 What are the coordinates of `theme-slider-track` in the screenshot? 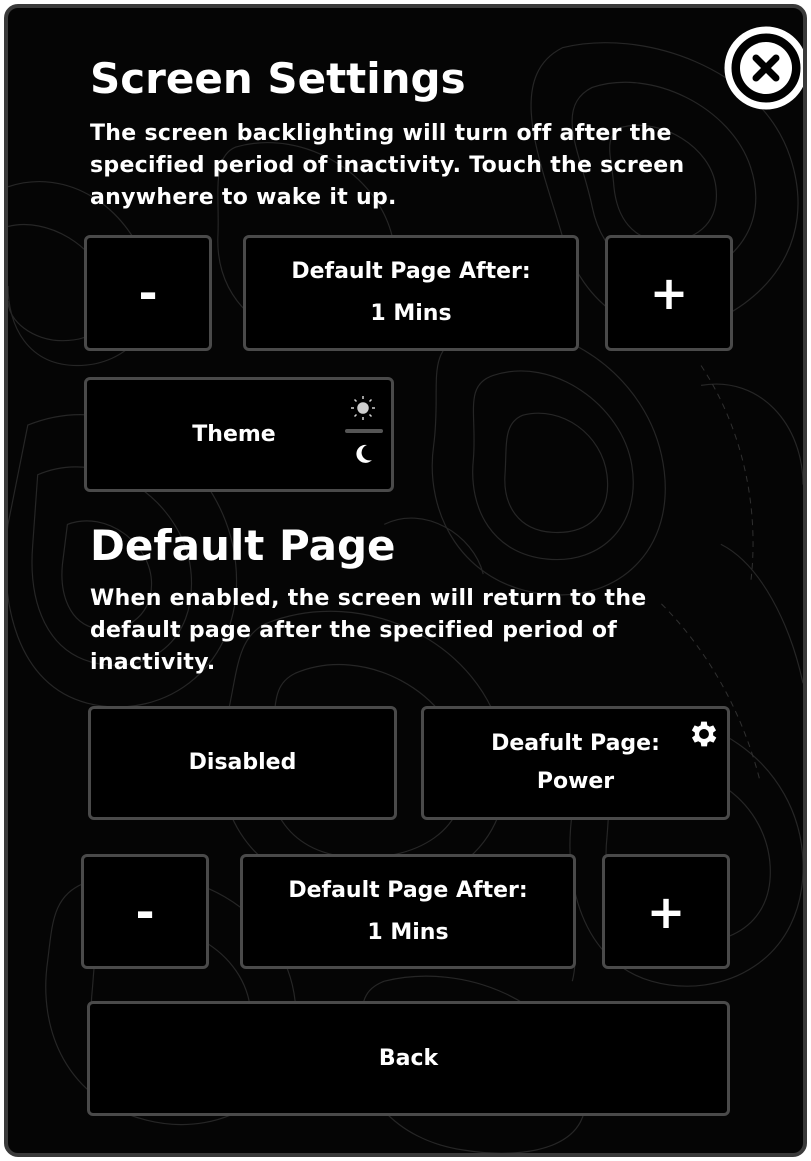 It's located at (364, 431).